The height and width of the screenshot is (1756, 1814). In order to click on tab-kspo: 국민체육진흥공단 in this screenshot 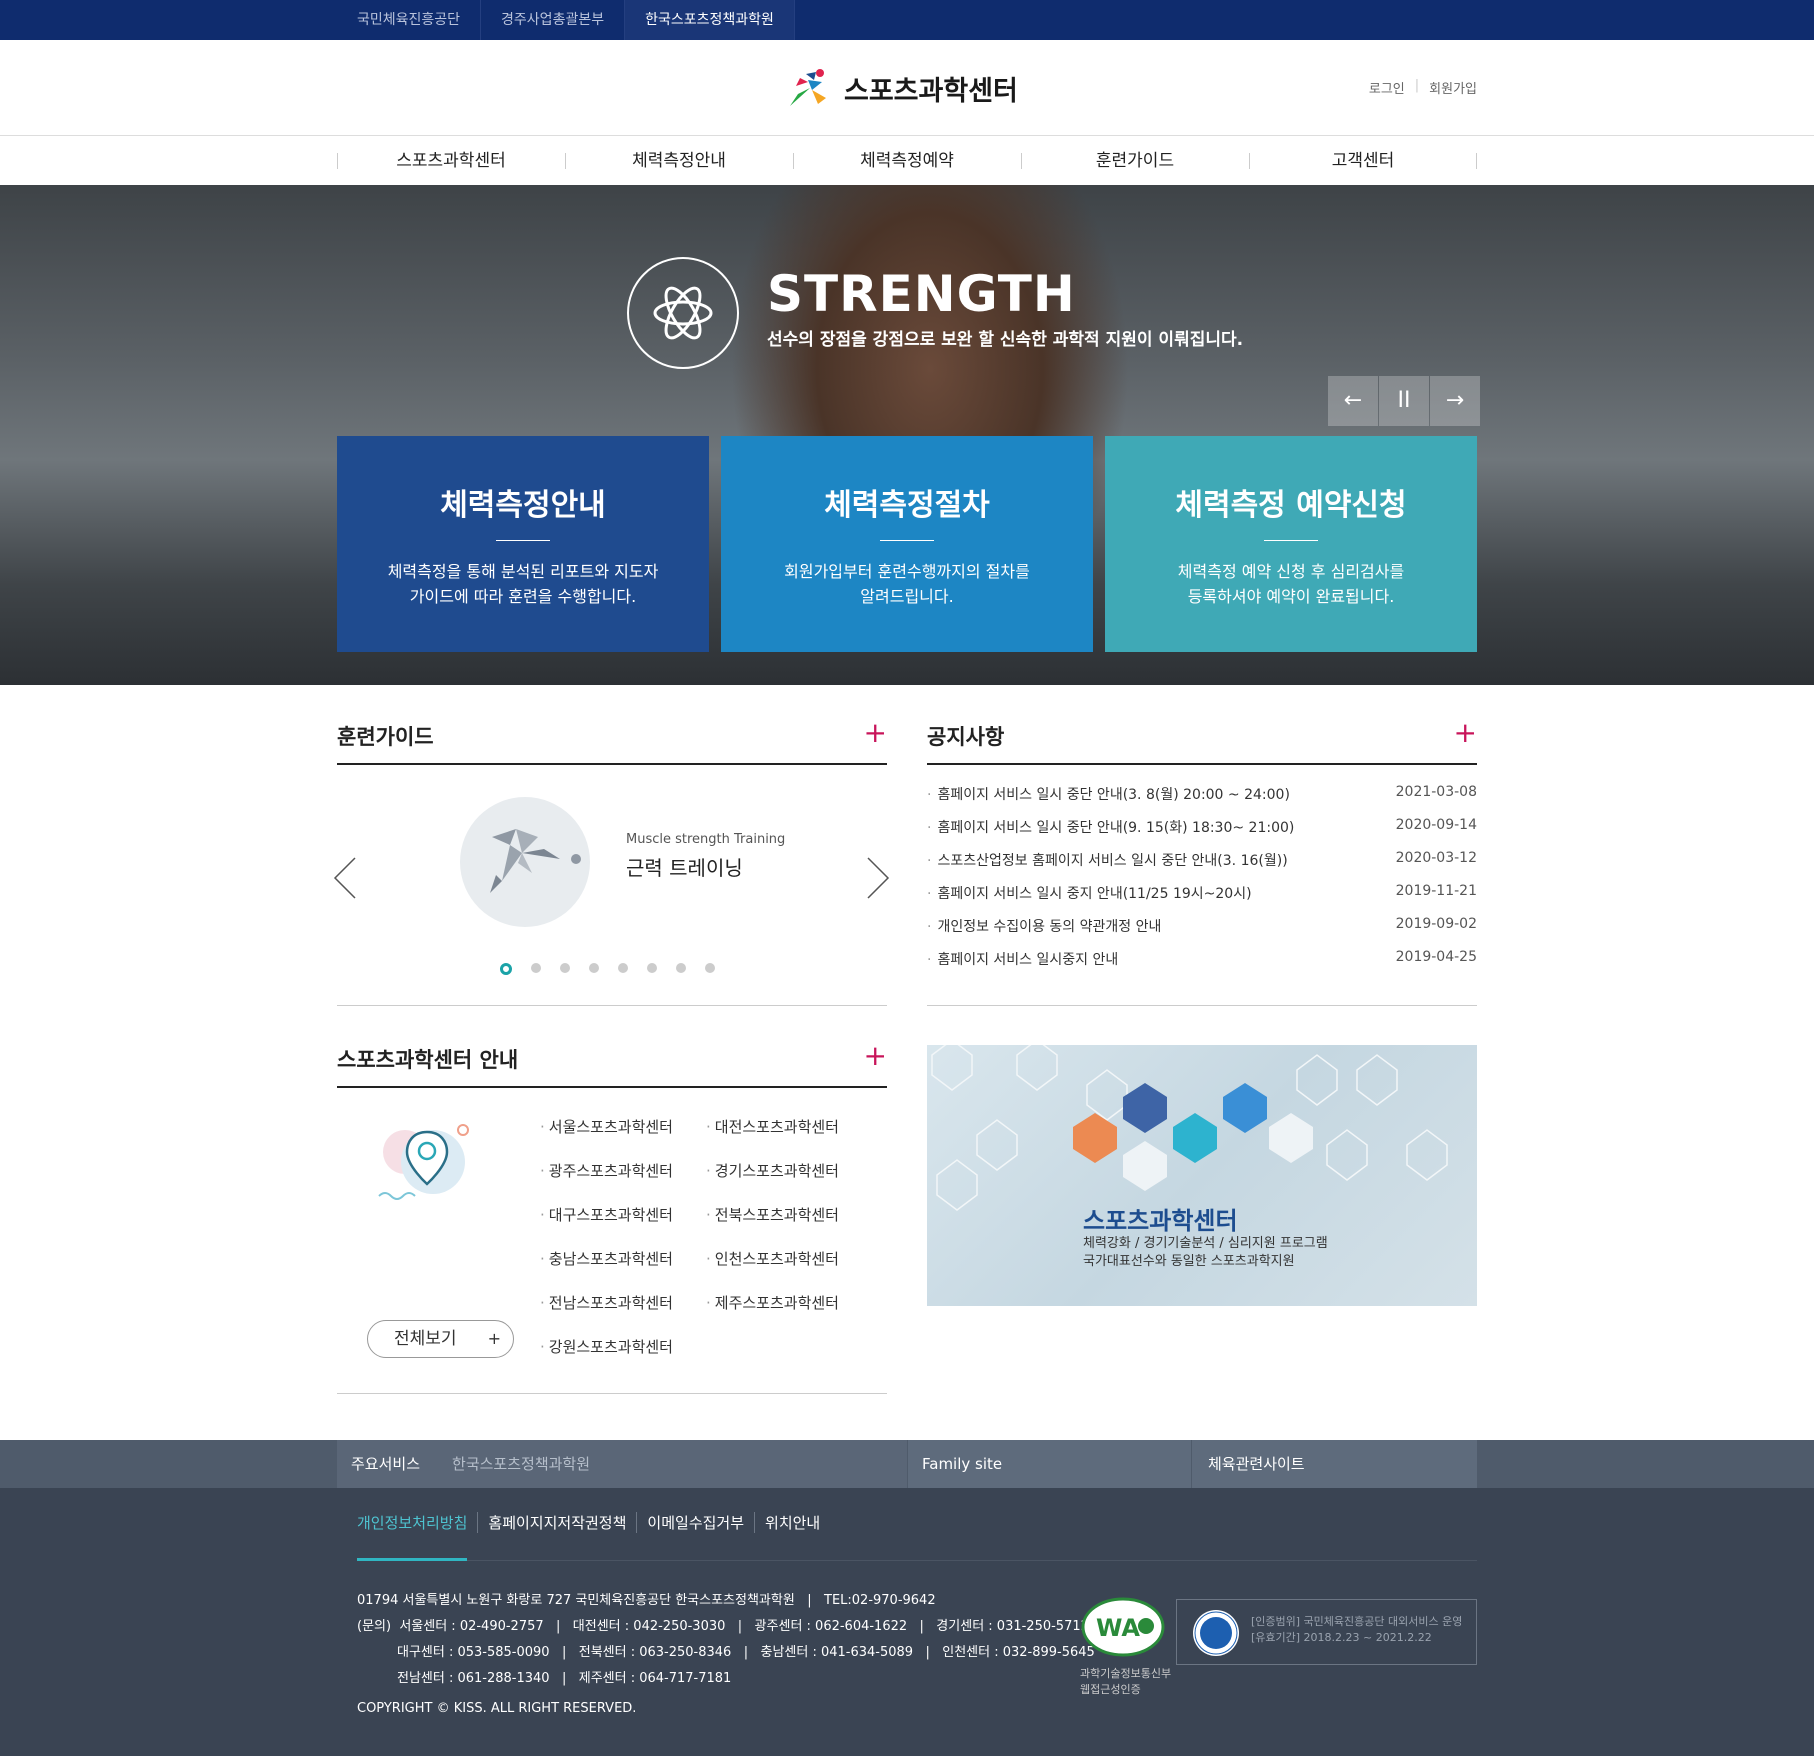, I will do `click(409, 20)`.